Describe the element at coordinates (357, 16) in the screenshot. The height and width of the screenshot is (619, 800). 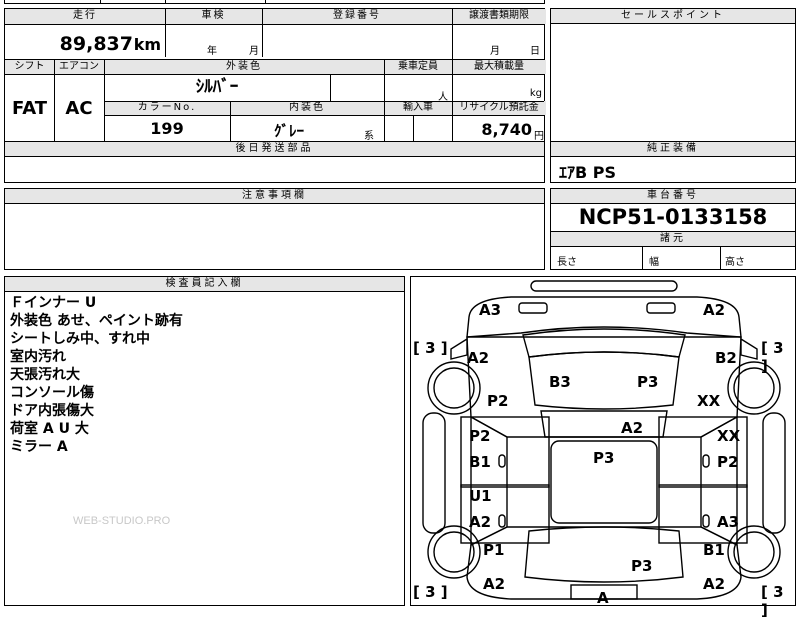
I see `registration-label: 登録番号` at that location.